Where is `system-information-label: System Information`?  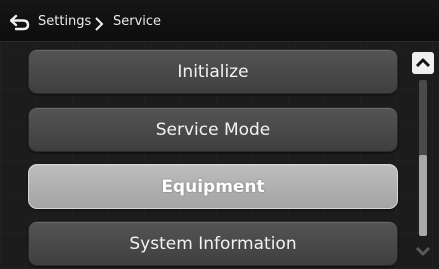
system-information-label: System Information is located at coordinates (213, 243).